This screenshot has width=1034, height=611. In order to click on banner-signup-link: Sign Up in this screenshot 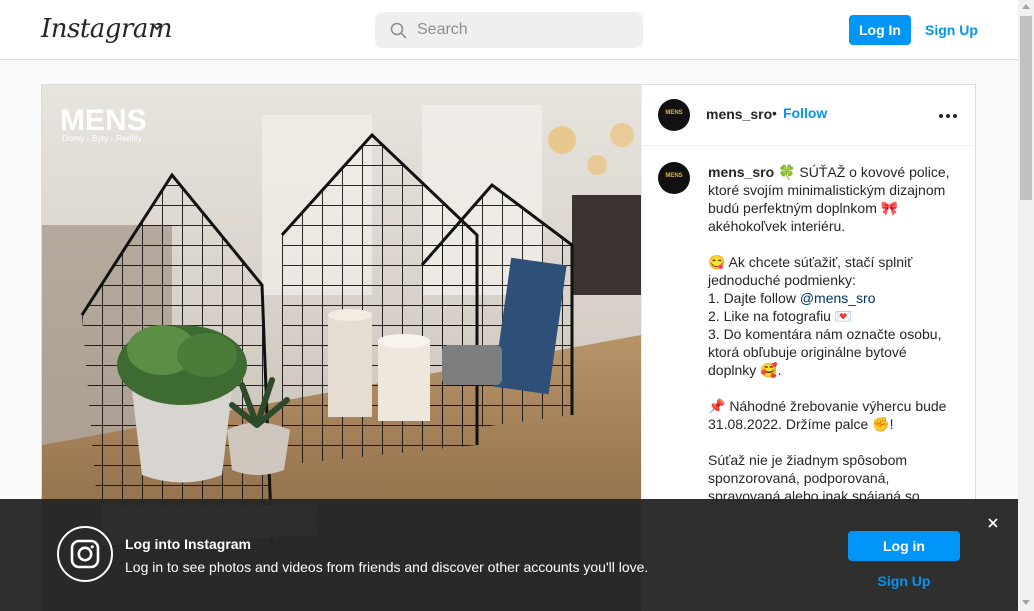, I will do `click(904, 581)`.